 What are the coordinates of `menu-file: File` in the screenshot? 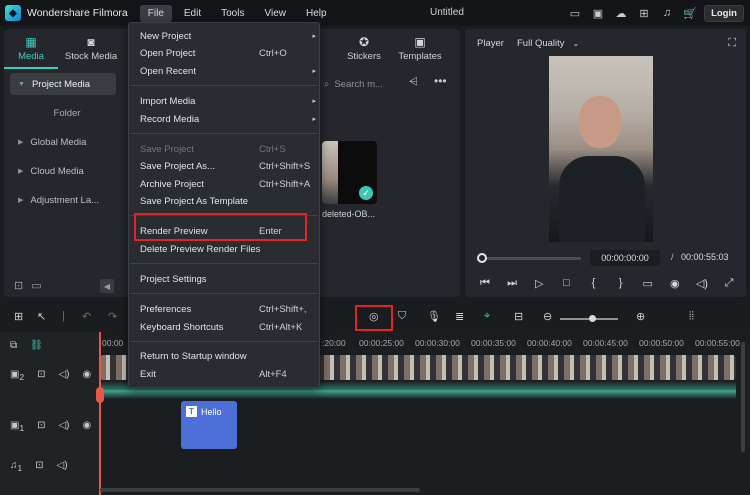 It's located at (155, 13).